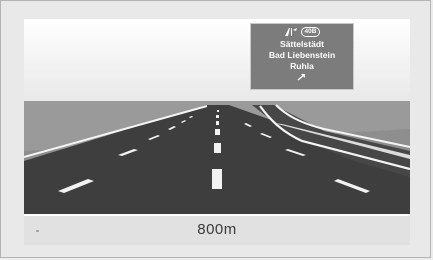  What do you see at coordinates (302, 77) in the screenshot?
I see `up-right-arrow-icon` at bounding box center [302, 77].